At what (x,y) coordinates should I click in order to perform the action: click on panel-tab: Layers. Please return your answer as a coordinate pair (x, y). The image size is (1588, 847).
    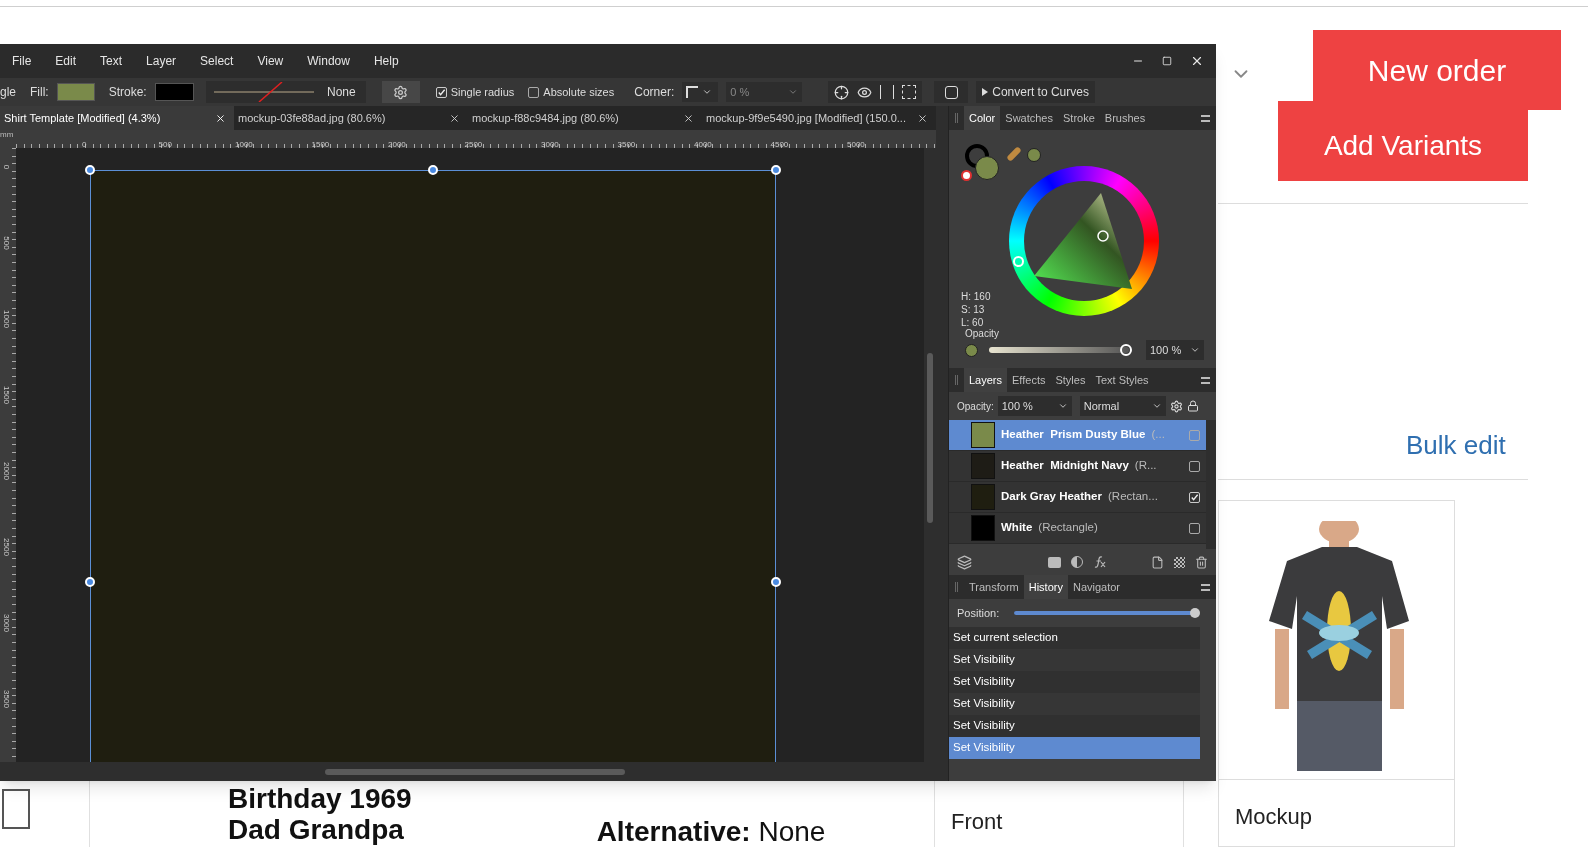
    Looking at the image, I should click on (986, 380).